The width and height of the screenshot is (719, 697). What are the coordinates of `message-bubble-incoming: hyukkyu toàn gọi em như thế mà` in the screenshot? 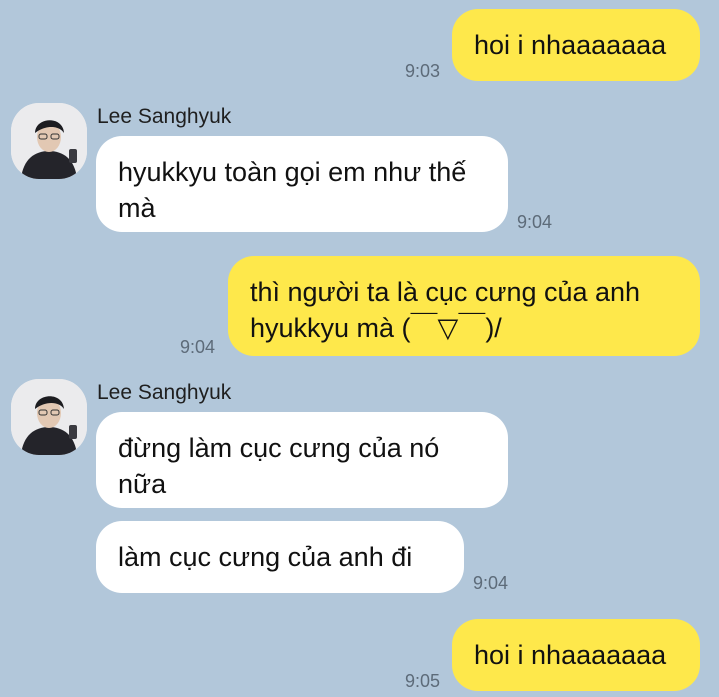 It's located at (302, 184).